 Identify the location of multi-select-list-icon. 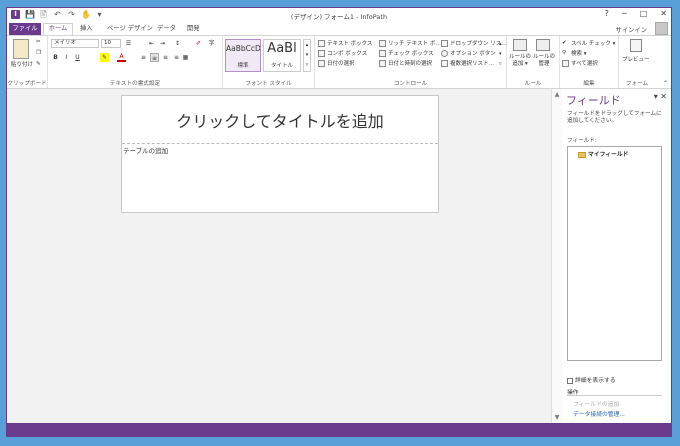
(444, 63).